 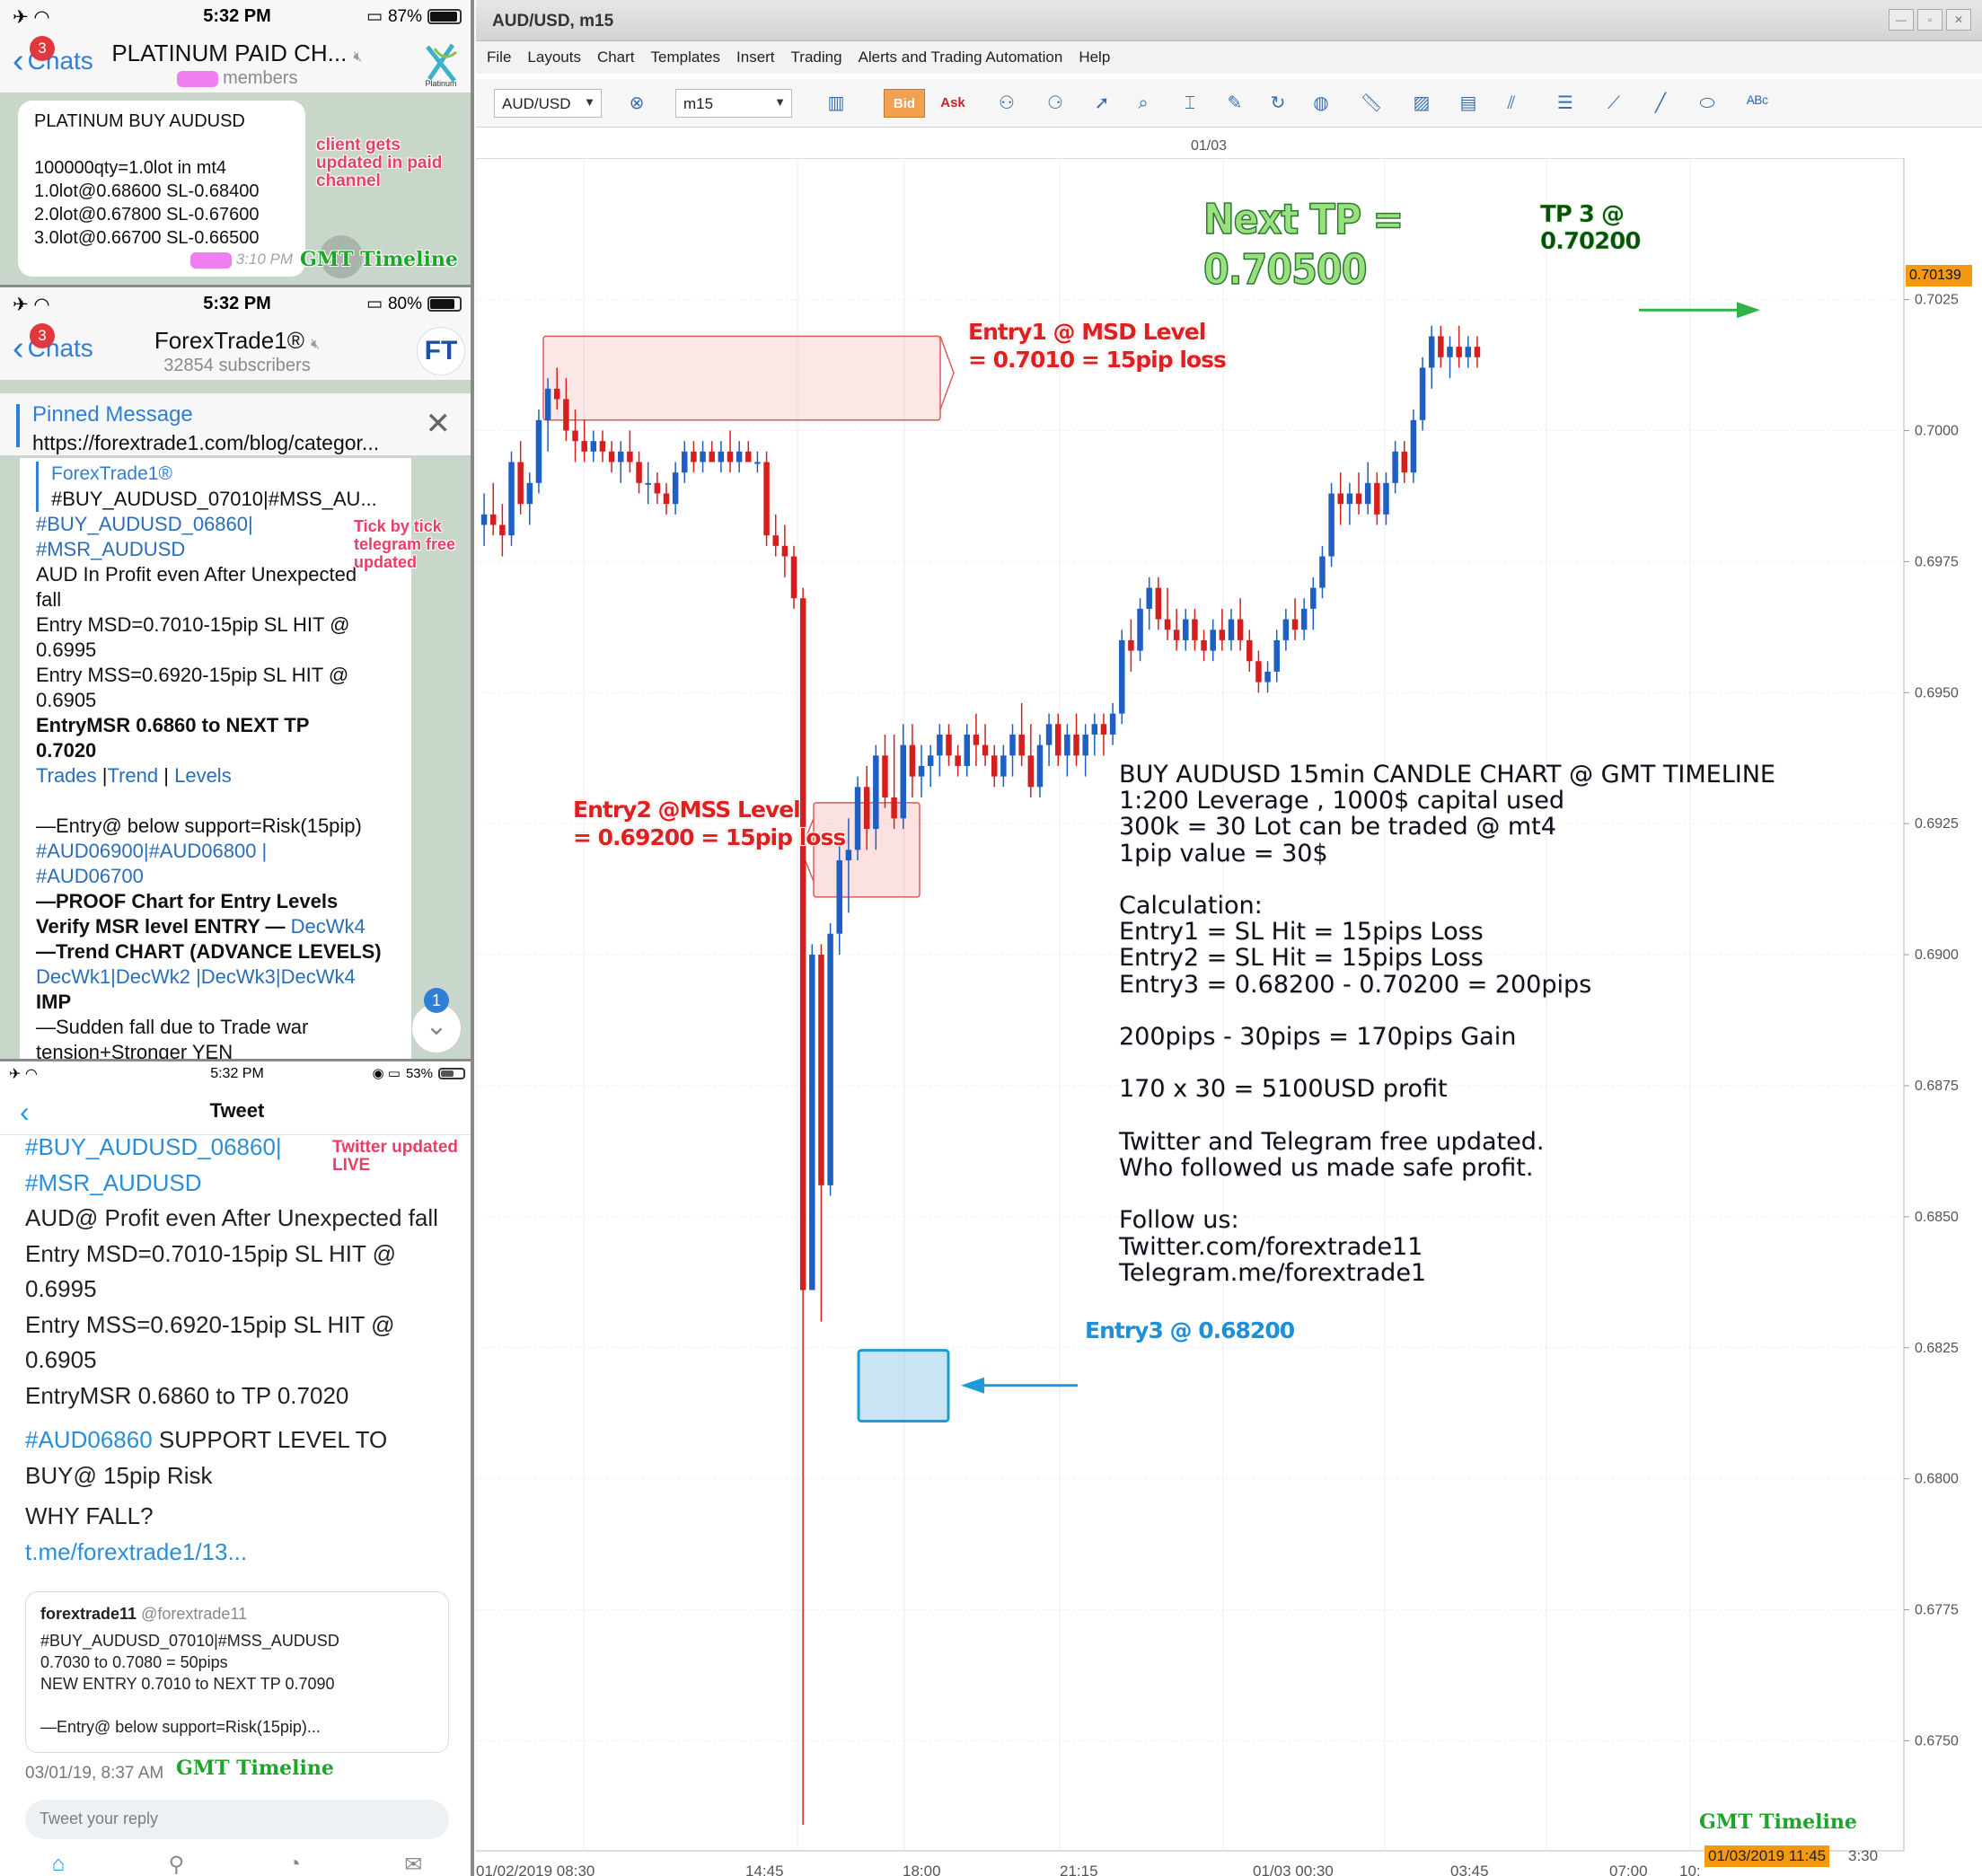 I want to click on decwk-links: DecWk1|DecWk2 |DecWk3|DecWk4, so click(x=216, y=977).